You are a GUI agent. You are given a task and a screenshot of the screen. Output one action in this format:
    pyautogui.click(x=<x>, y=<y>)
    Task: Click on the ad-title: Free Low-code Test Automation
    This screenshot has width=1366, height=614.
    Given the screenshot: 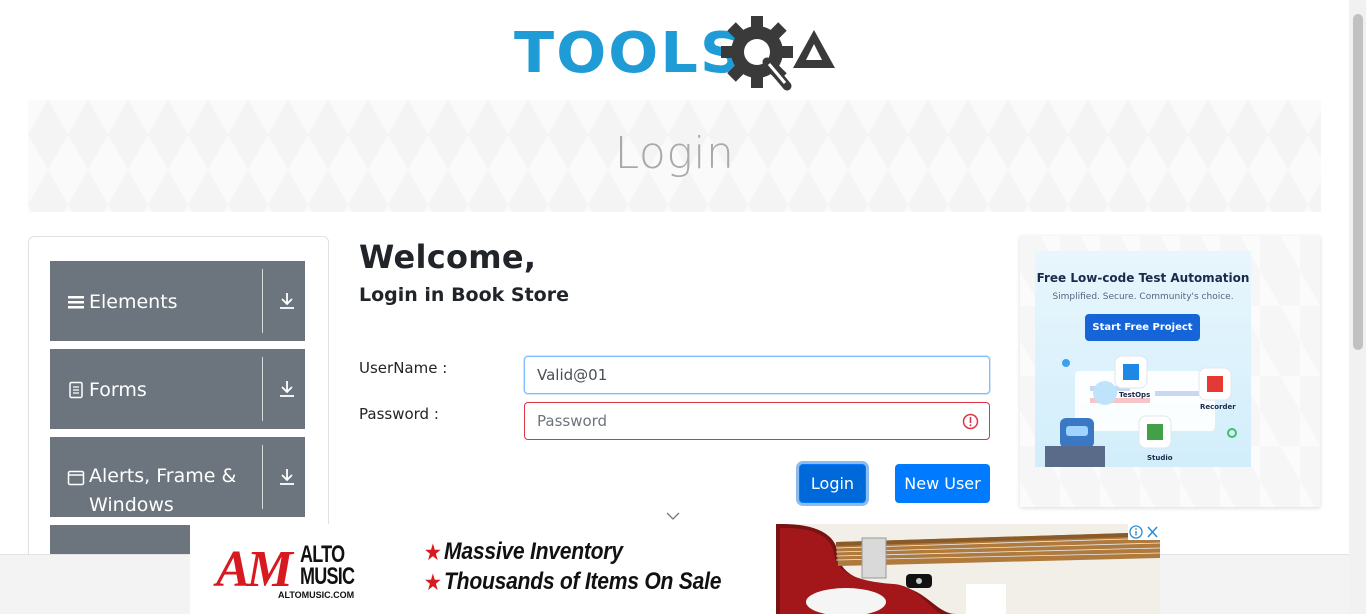 What is the action you would take?
    pyautogui.click(x=1143, y=278)
    